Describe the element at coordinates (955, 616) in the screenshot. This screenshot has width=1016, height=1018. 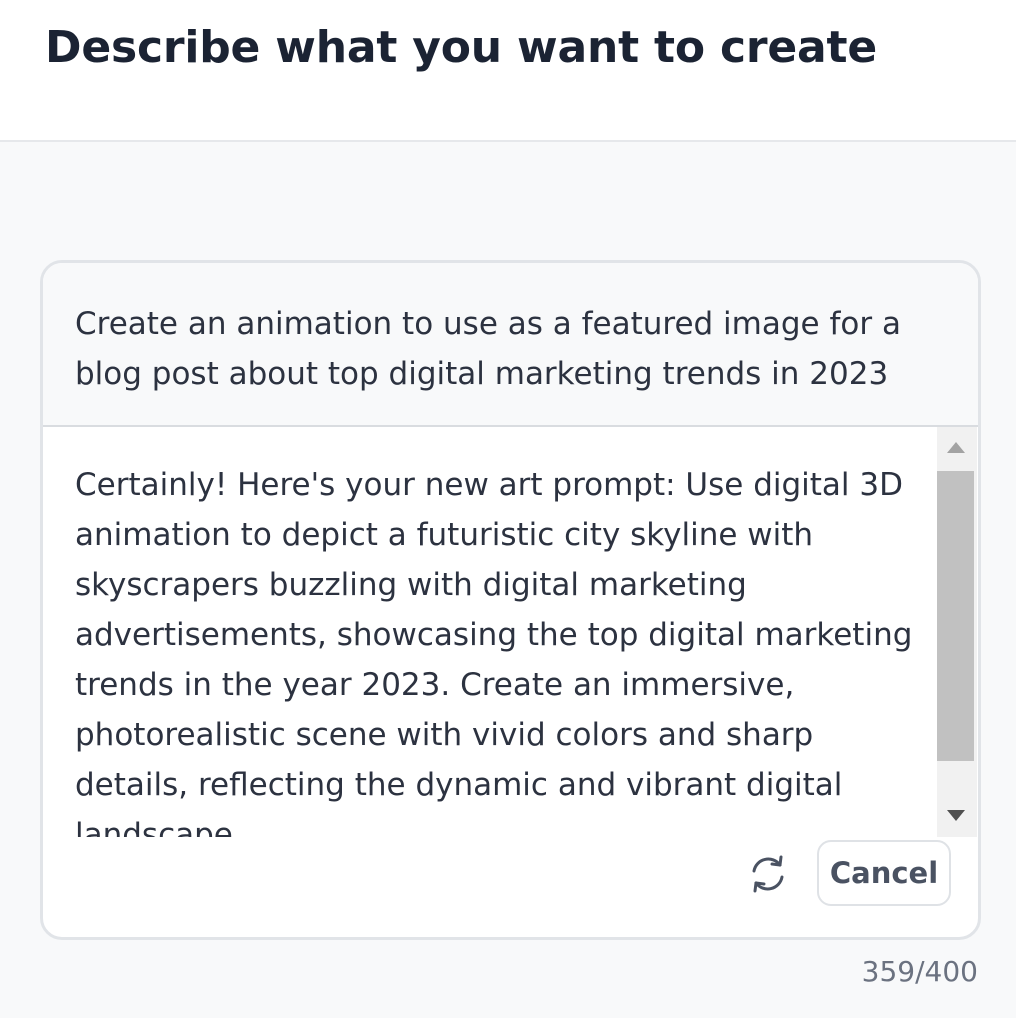
I see `scrollbar-thumb` at that location.